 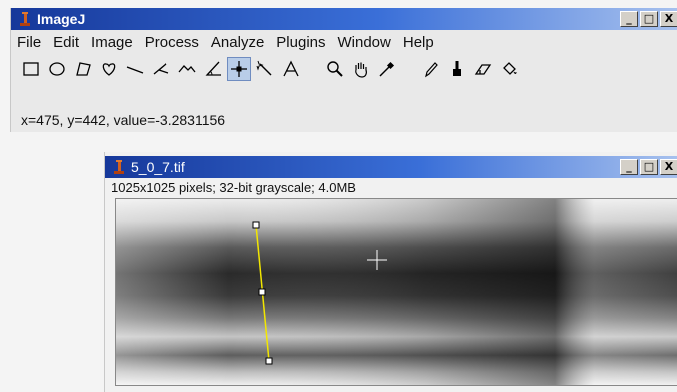 What do you see at coordinates (668, 19) in the screenshot?
I see `close-button: X` at bounding box center [668, 19].